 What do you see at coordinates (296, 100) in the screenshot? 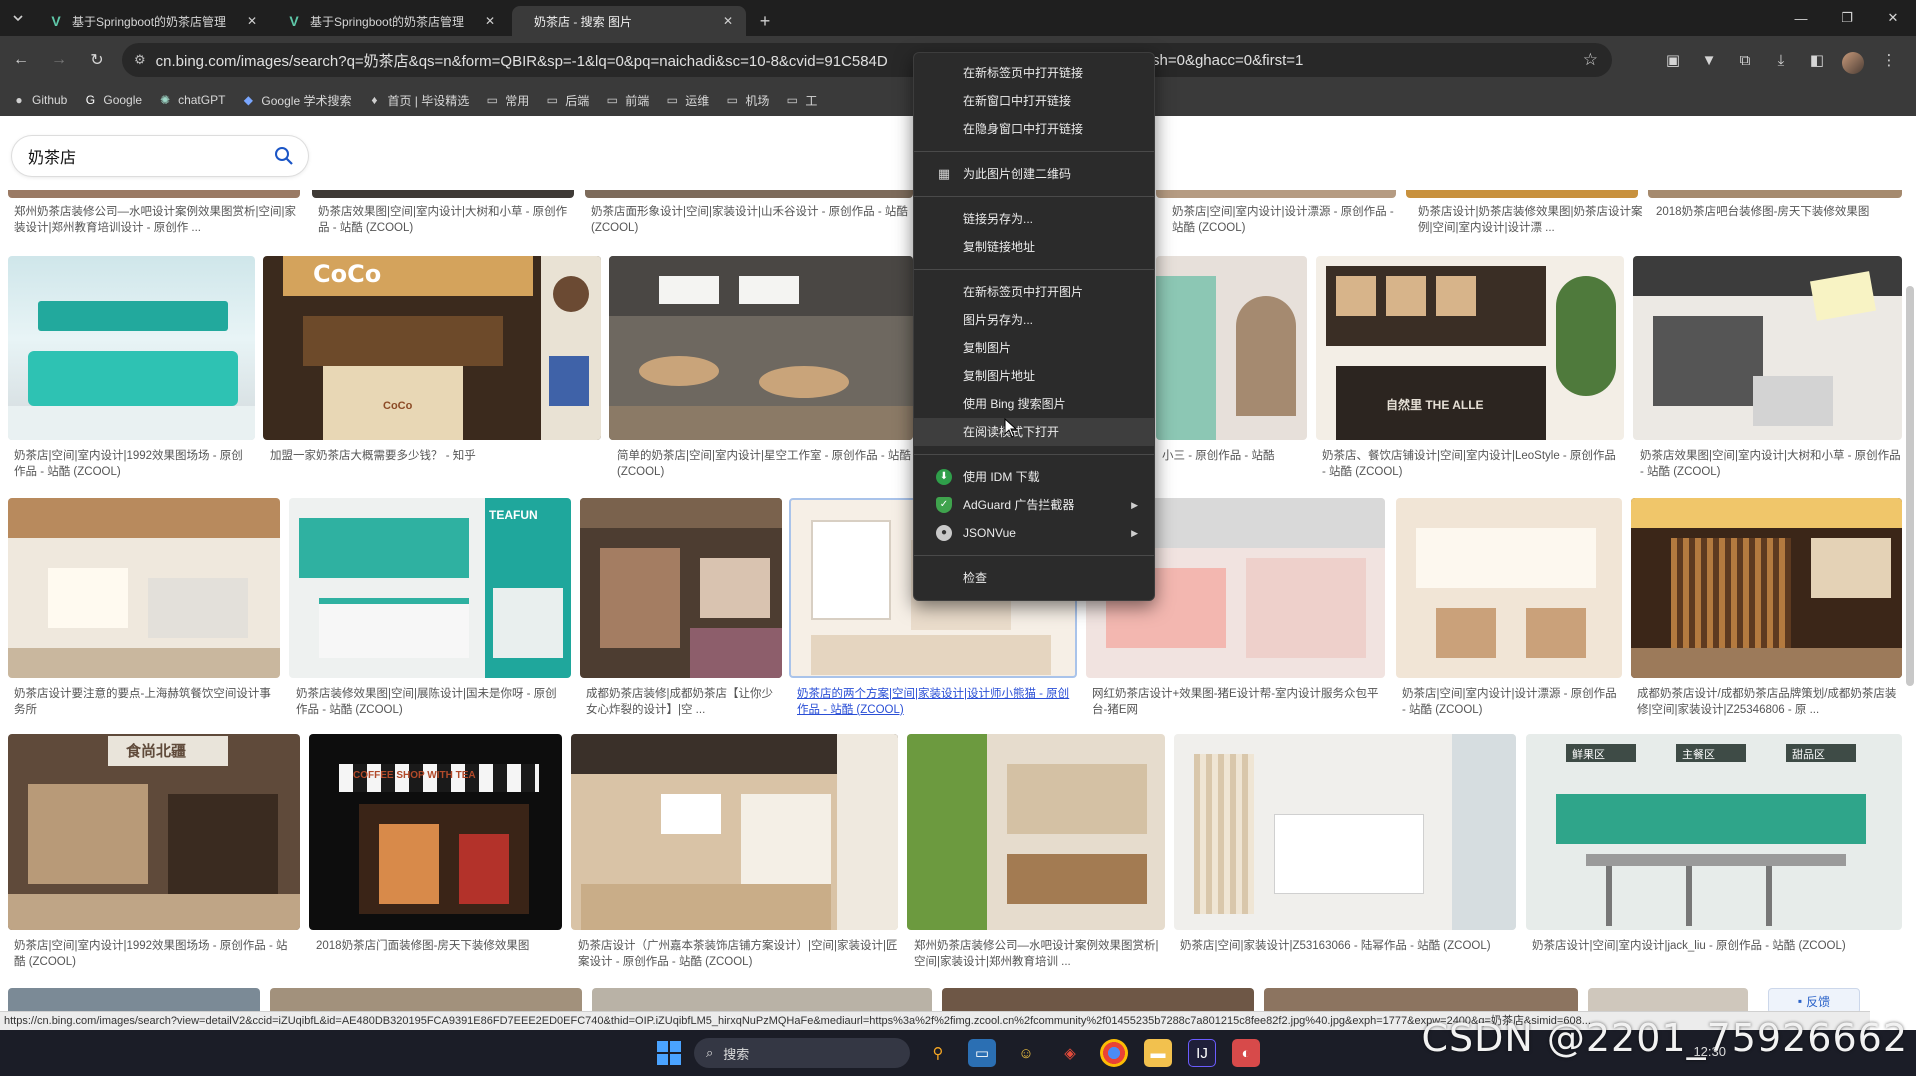
I see `bookmark-scholar: ◆ Google 学术搜索` at bounding box center [296, 100].